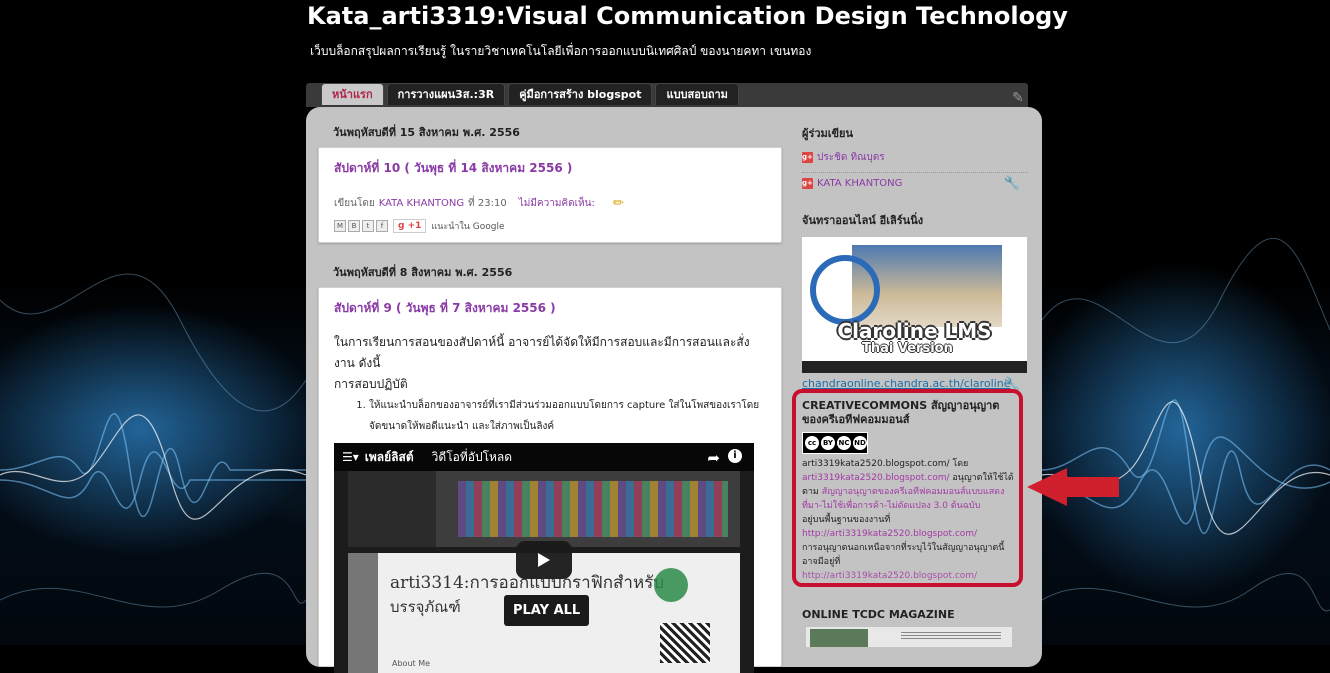 Image resolution: width=1330 pixels, height=673 pixels. What do you see at coordinates (544, 457) in the screenshot?
I see `video-title-bar: ☰▾ เพลย์ลิสต์ วิดีโอที่อัปโหลด ➦ i` at bounding box center [544, 457].